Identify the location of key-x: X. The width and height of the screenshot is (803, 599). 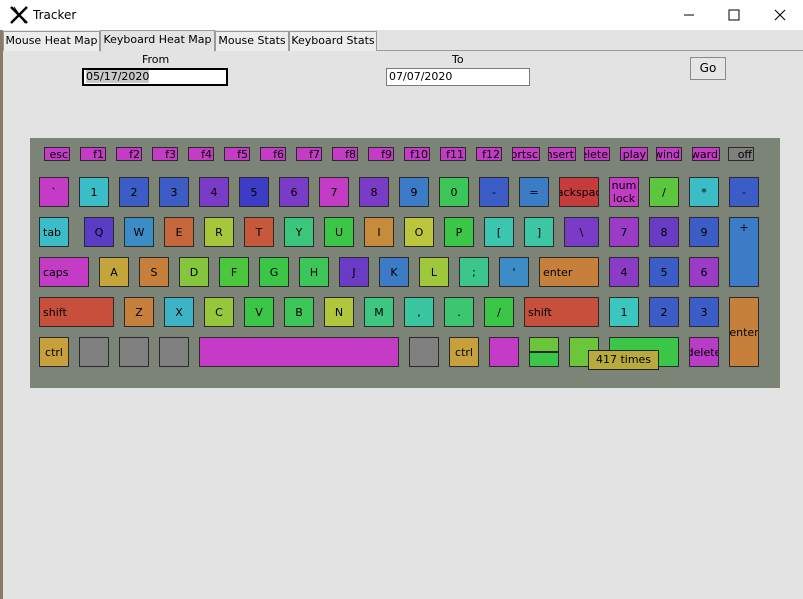
(179, 312).